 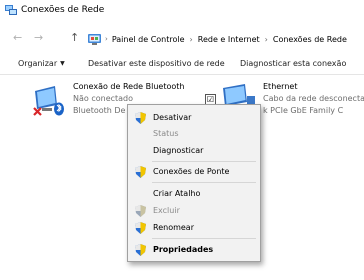 I want to click on control-panel-icon, so click(x=94, y=39).